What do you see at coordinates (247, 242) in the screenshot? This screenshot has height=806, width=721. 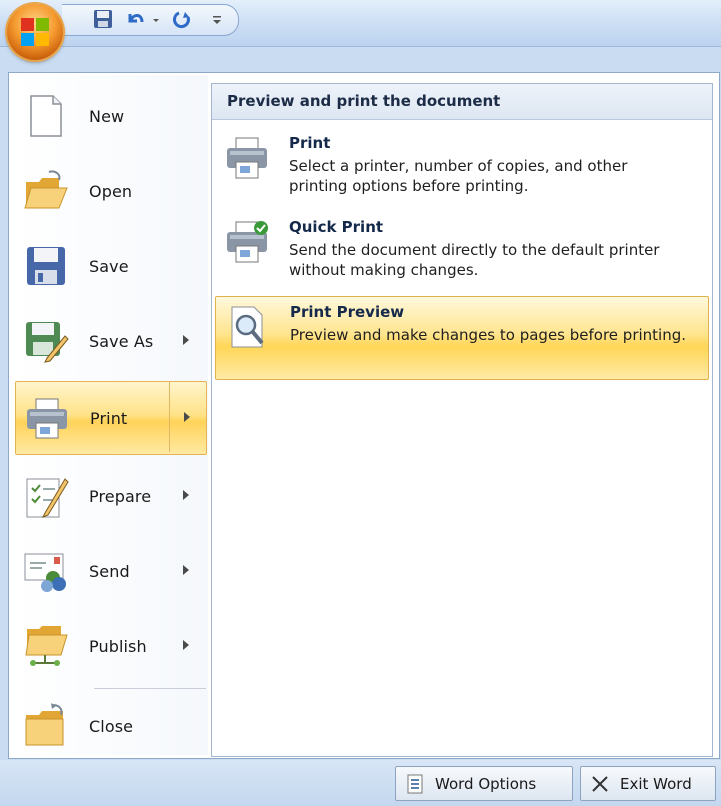 I see `quick-print-icon` at bounding box center [247, 242].